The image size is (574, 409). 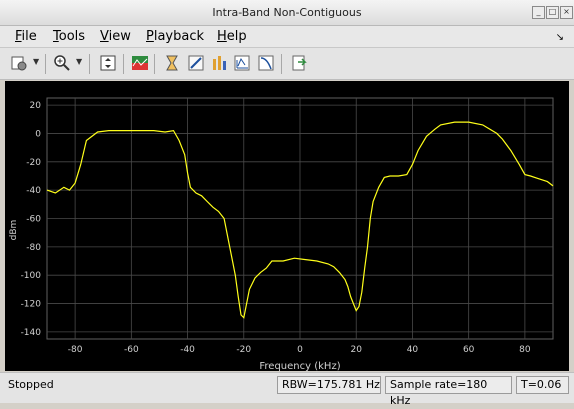 What do you see at coordinates (31, 305) in the screenshot?
I see `y-tick-label: -120` at bounding box center [31, 305].